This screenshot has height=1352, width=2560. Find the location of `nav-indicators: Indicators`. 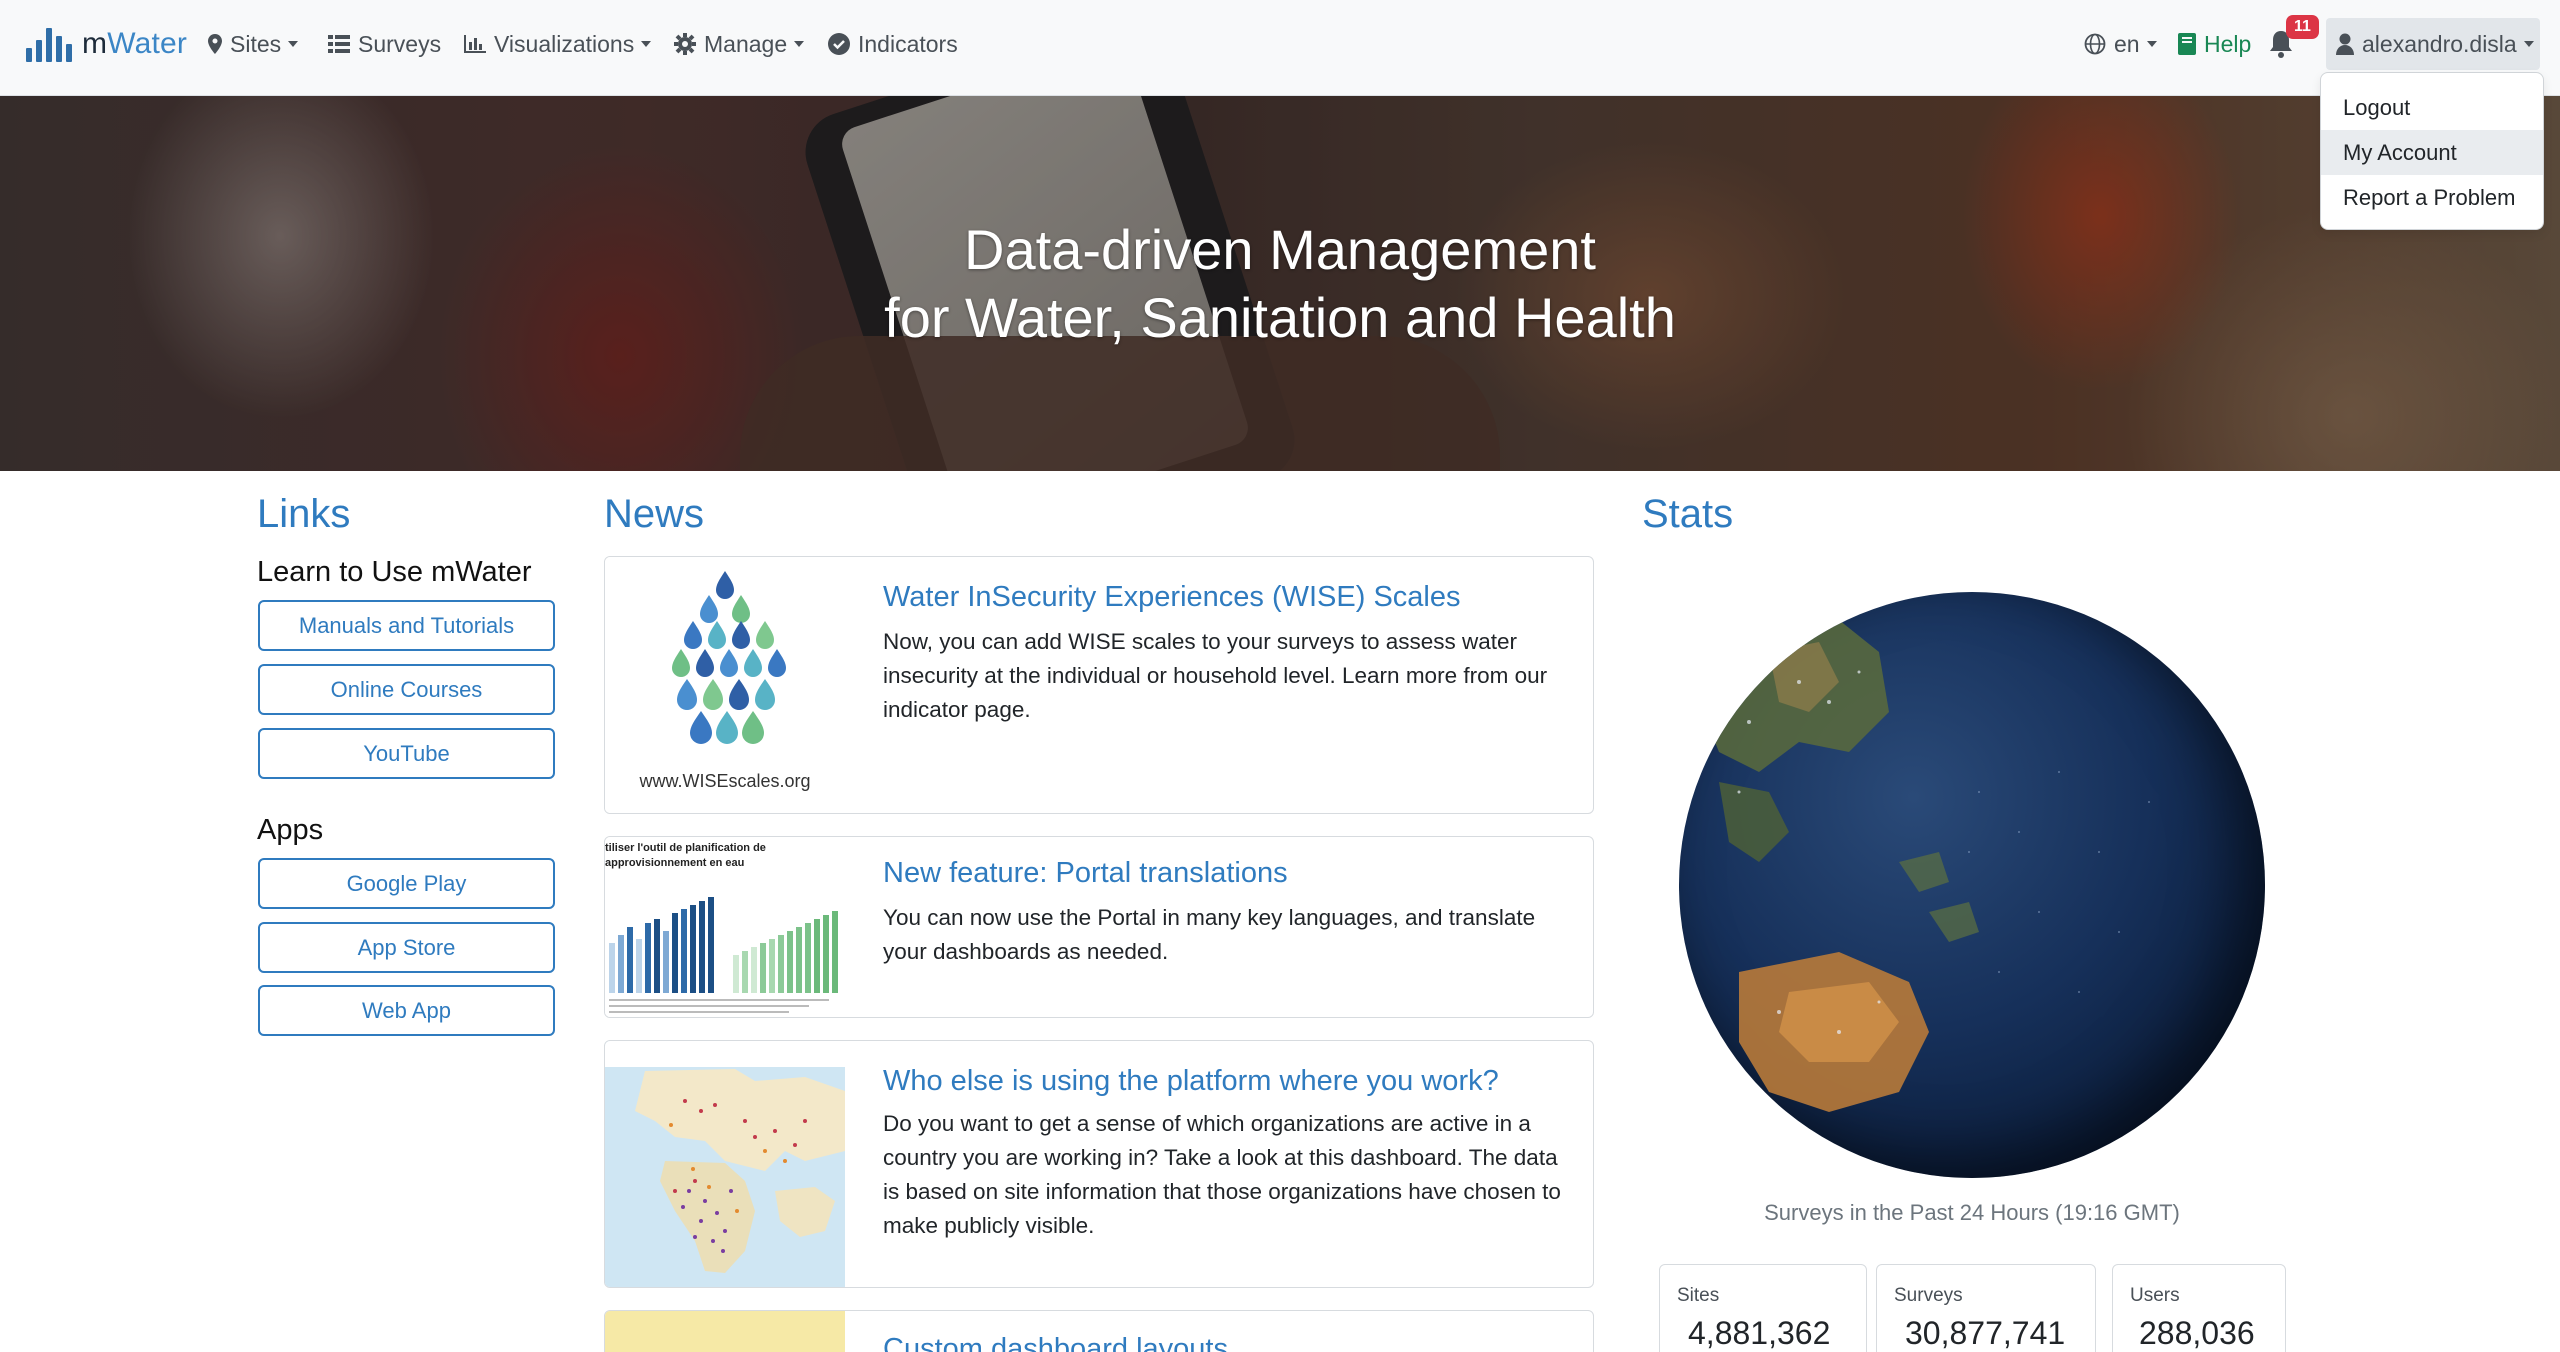

nav-indicators: Indicators is located at coordinates (893, 44).